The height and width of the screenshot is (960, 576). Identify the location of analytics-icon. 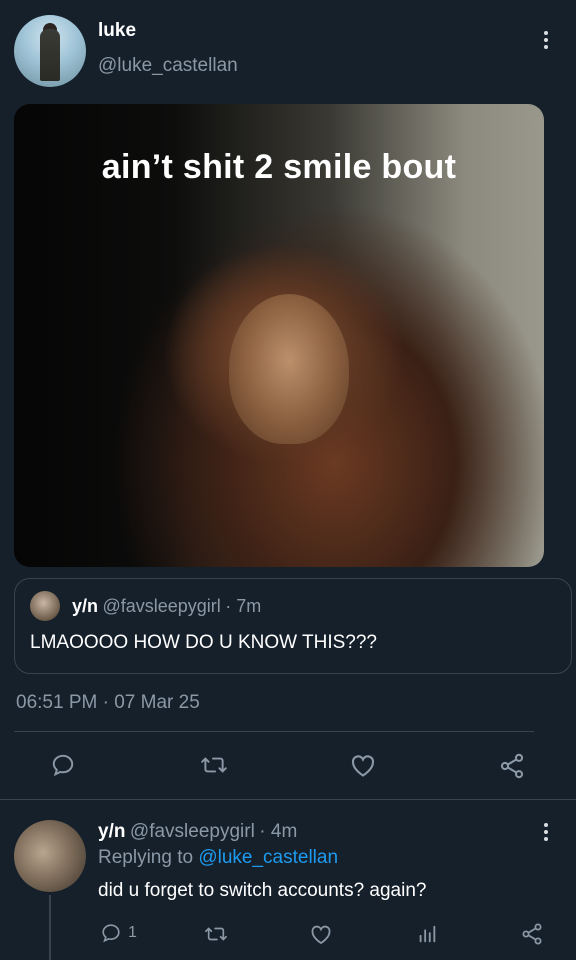
(427, 934).